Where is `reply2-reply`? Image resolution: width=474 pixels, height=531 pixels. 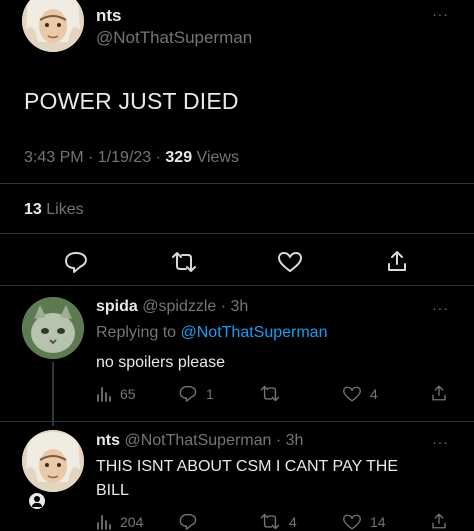 reply2-reply is located at coordinates (192, 521).